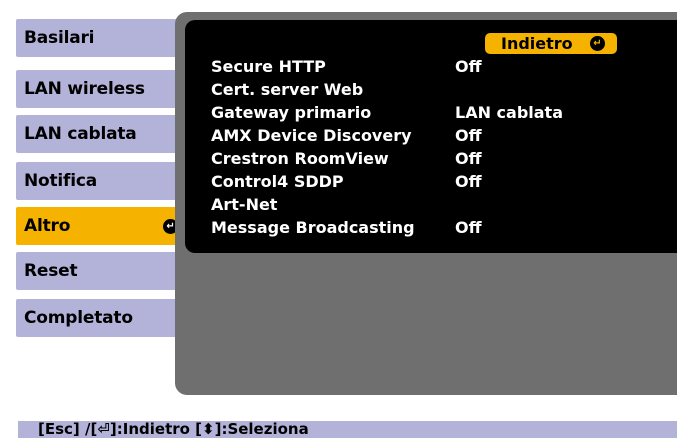 The height and width of the screenshot is (438, 677). I want to click on setting-label: Gateway primario, so click(291, 112).